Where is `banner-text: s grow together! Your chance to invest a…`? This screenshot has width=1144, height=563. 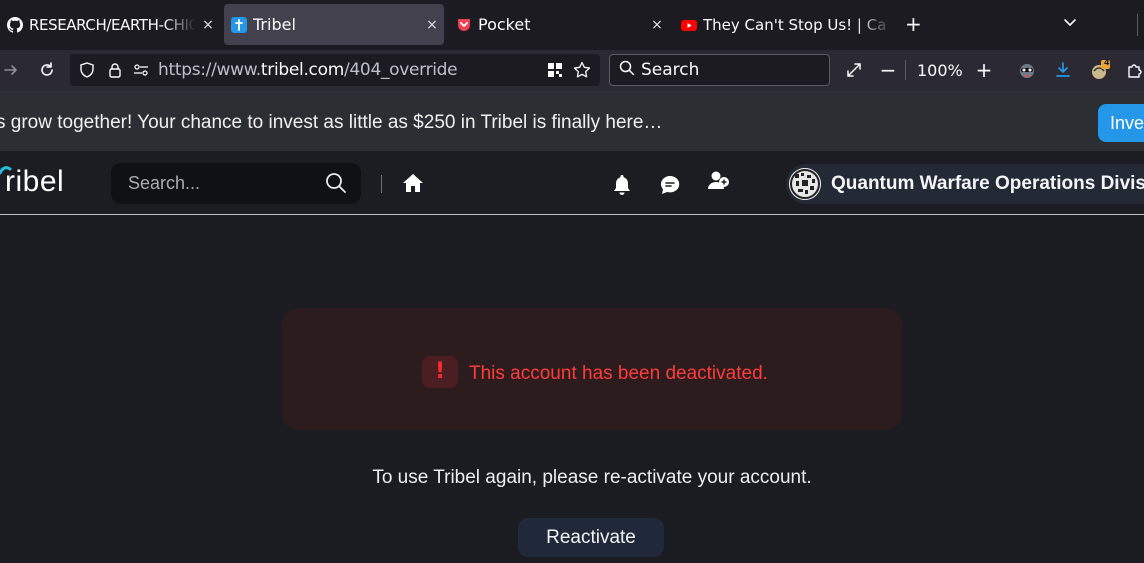
banner-text: s grow together! Your chance to invest a… is located at coordinates (331, 122).